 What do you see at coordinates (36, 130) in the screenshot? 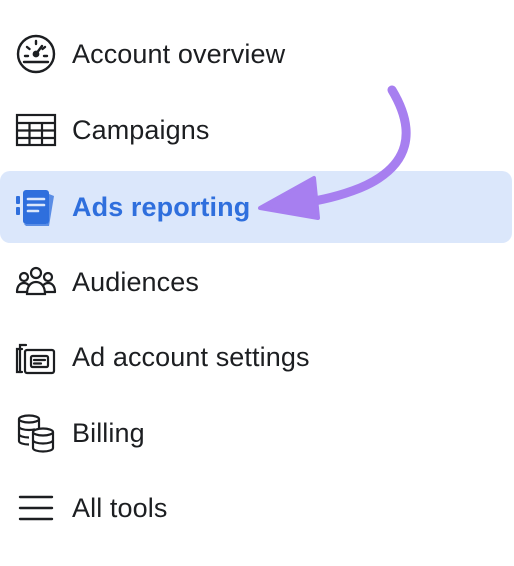
I see `table-grid-icon` at bounding box center [36, 130].